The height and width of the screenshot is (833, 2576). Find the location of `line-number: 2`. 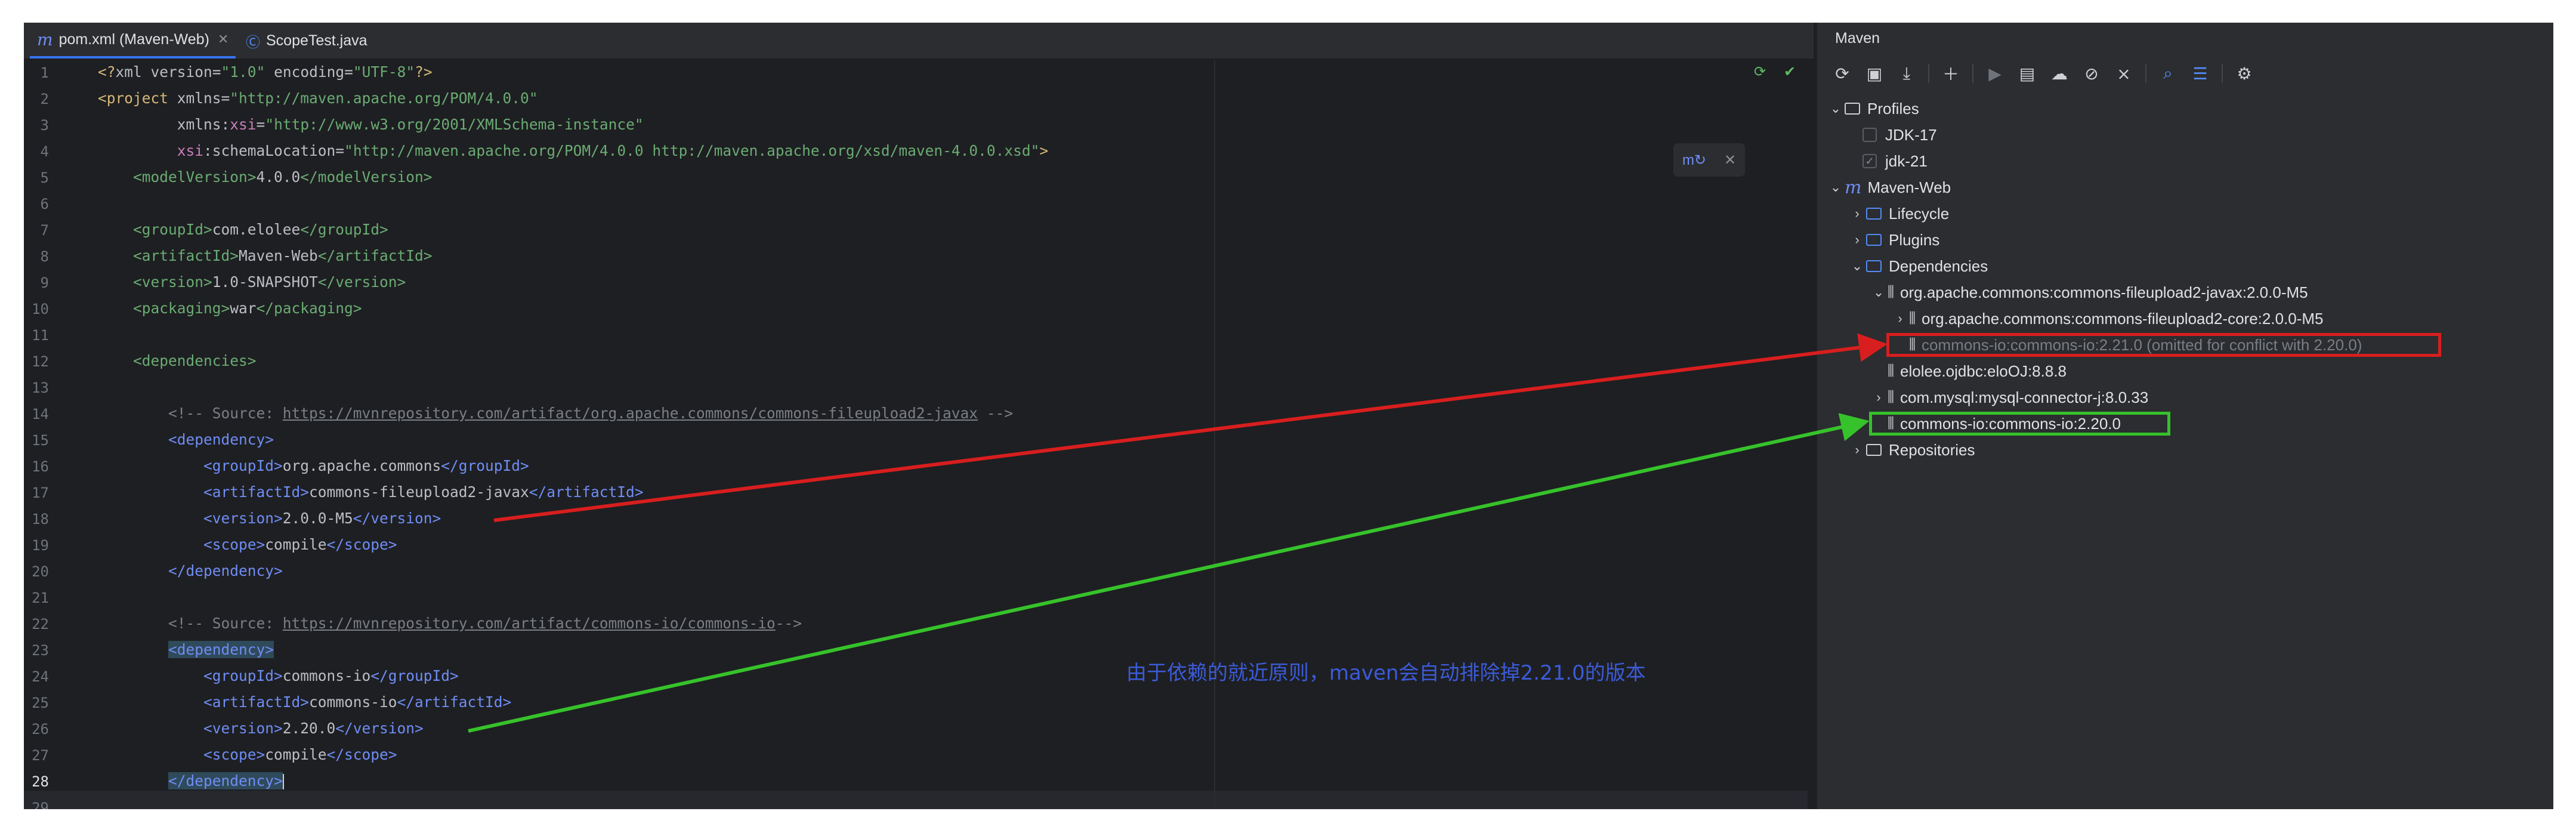

line-number: 2 is located at coordinates (44, 99).